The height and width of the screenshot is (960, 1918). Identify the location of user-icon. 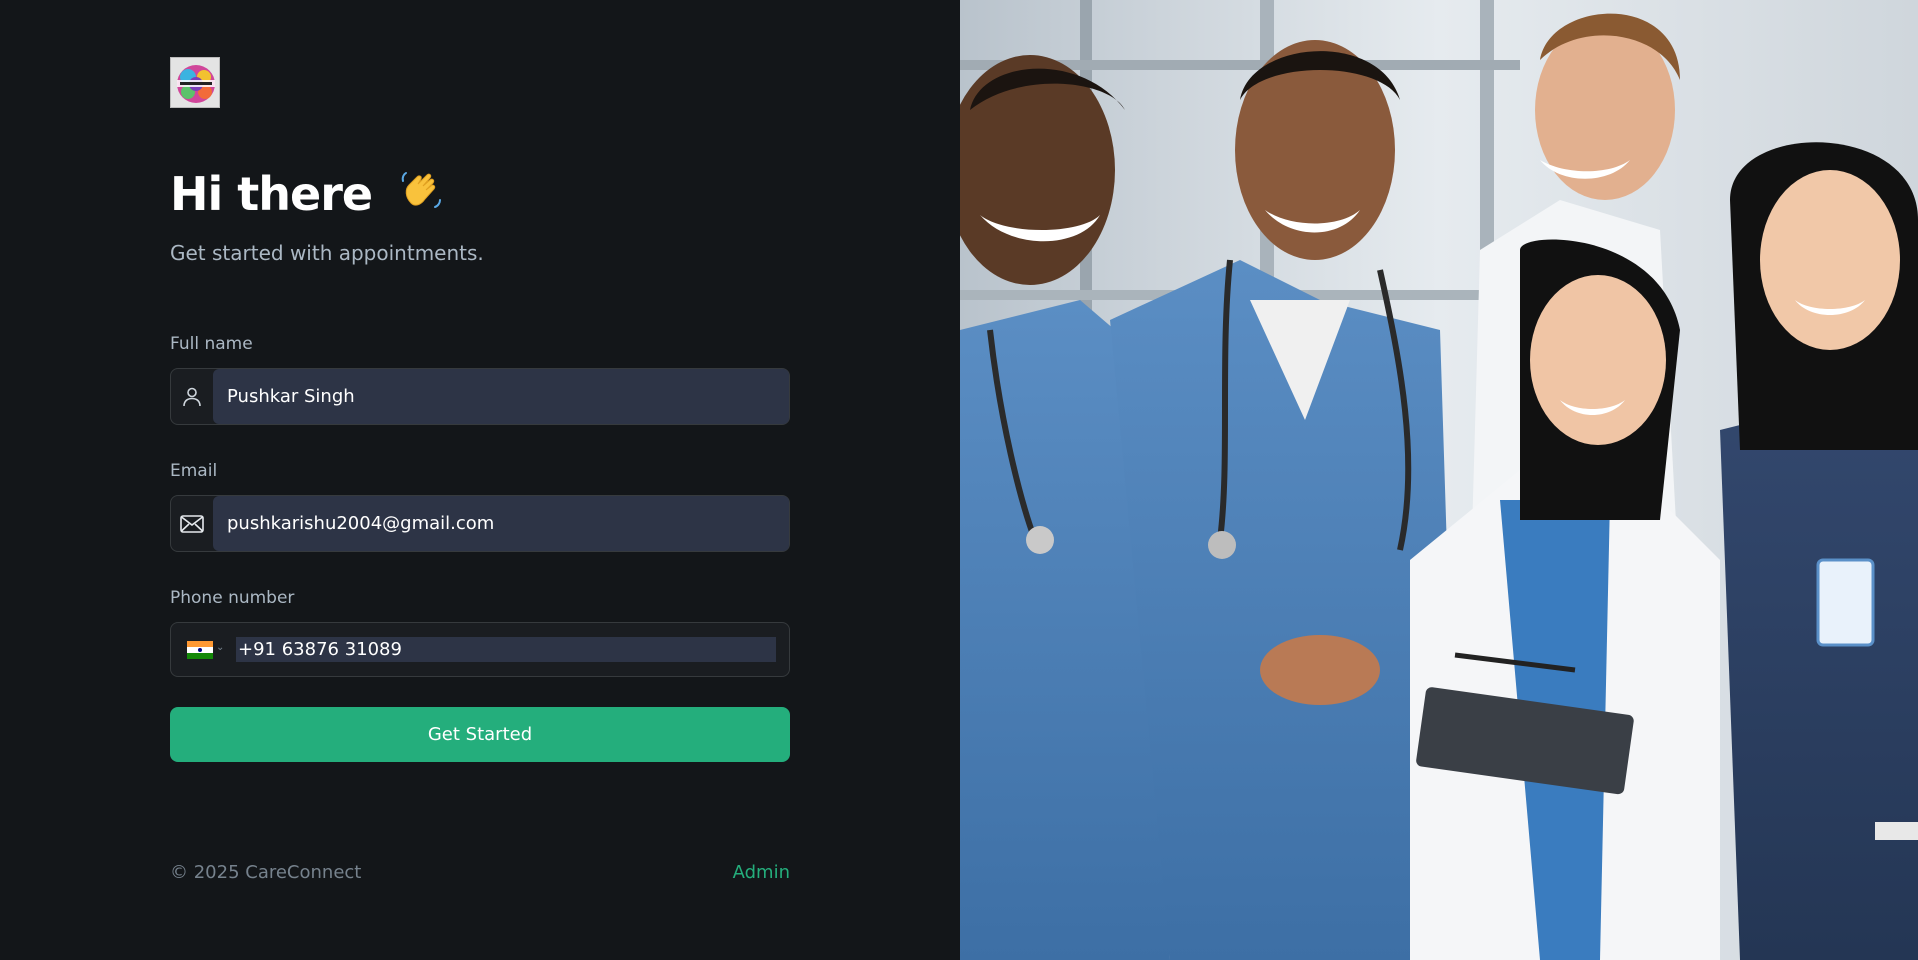
(192, 396).